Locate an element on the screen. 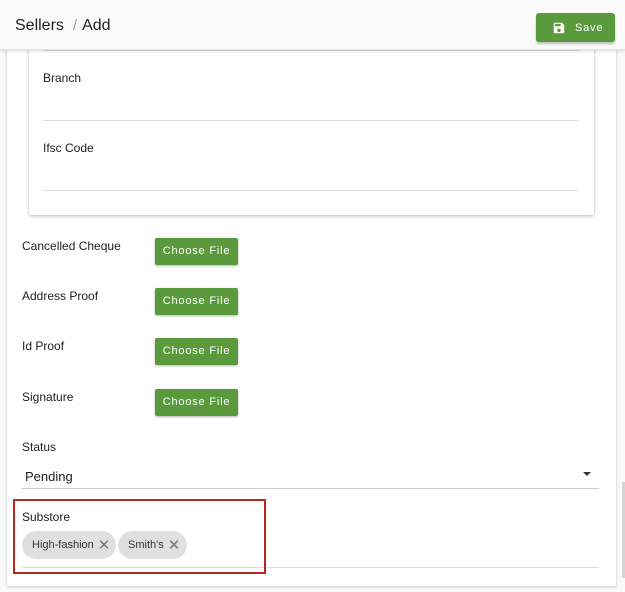 This screenshot has width=625, height=592. save-icon is located at coordinates (559, 27).